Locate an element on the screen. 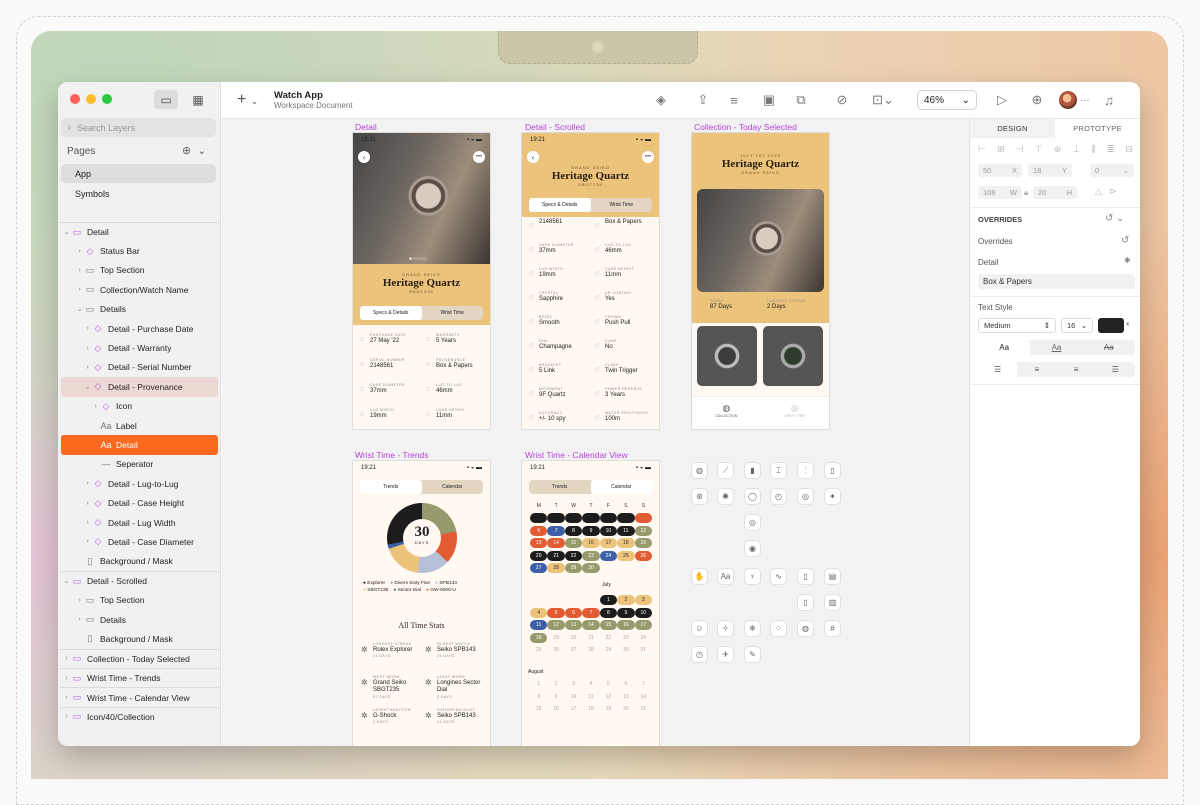 The height and width of the screenshot is (805, 1200). font-weight-select: Medium ⇕ is located at coordinates (1017, 325).